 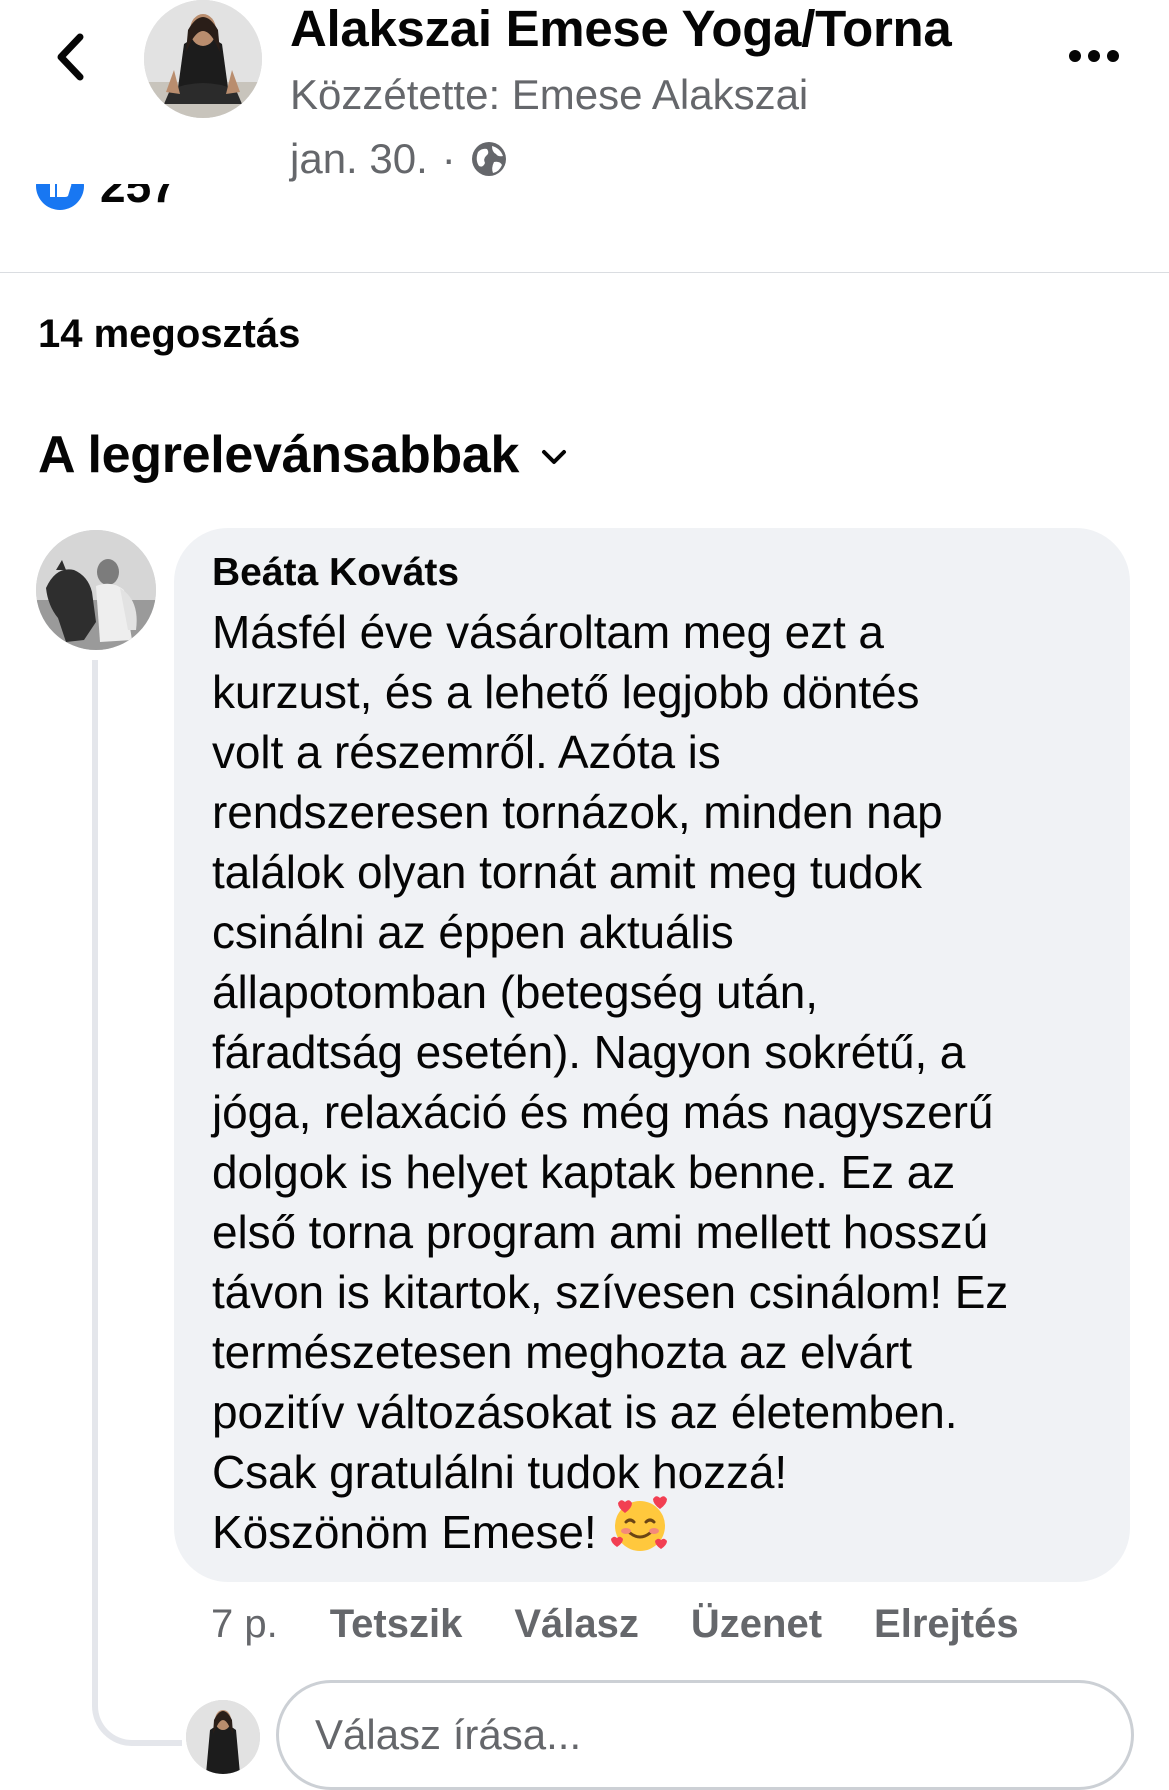 I want to click on commenter-avatar, so click(x=96, y=590).